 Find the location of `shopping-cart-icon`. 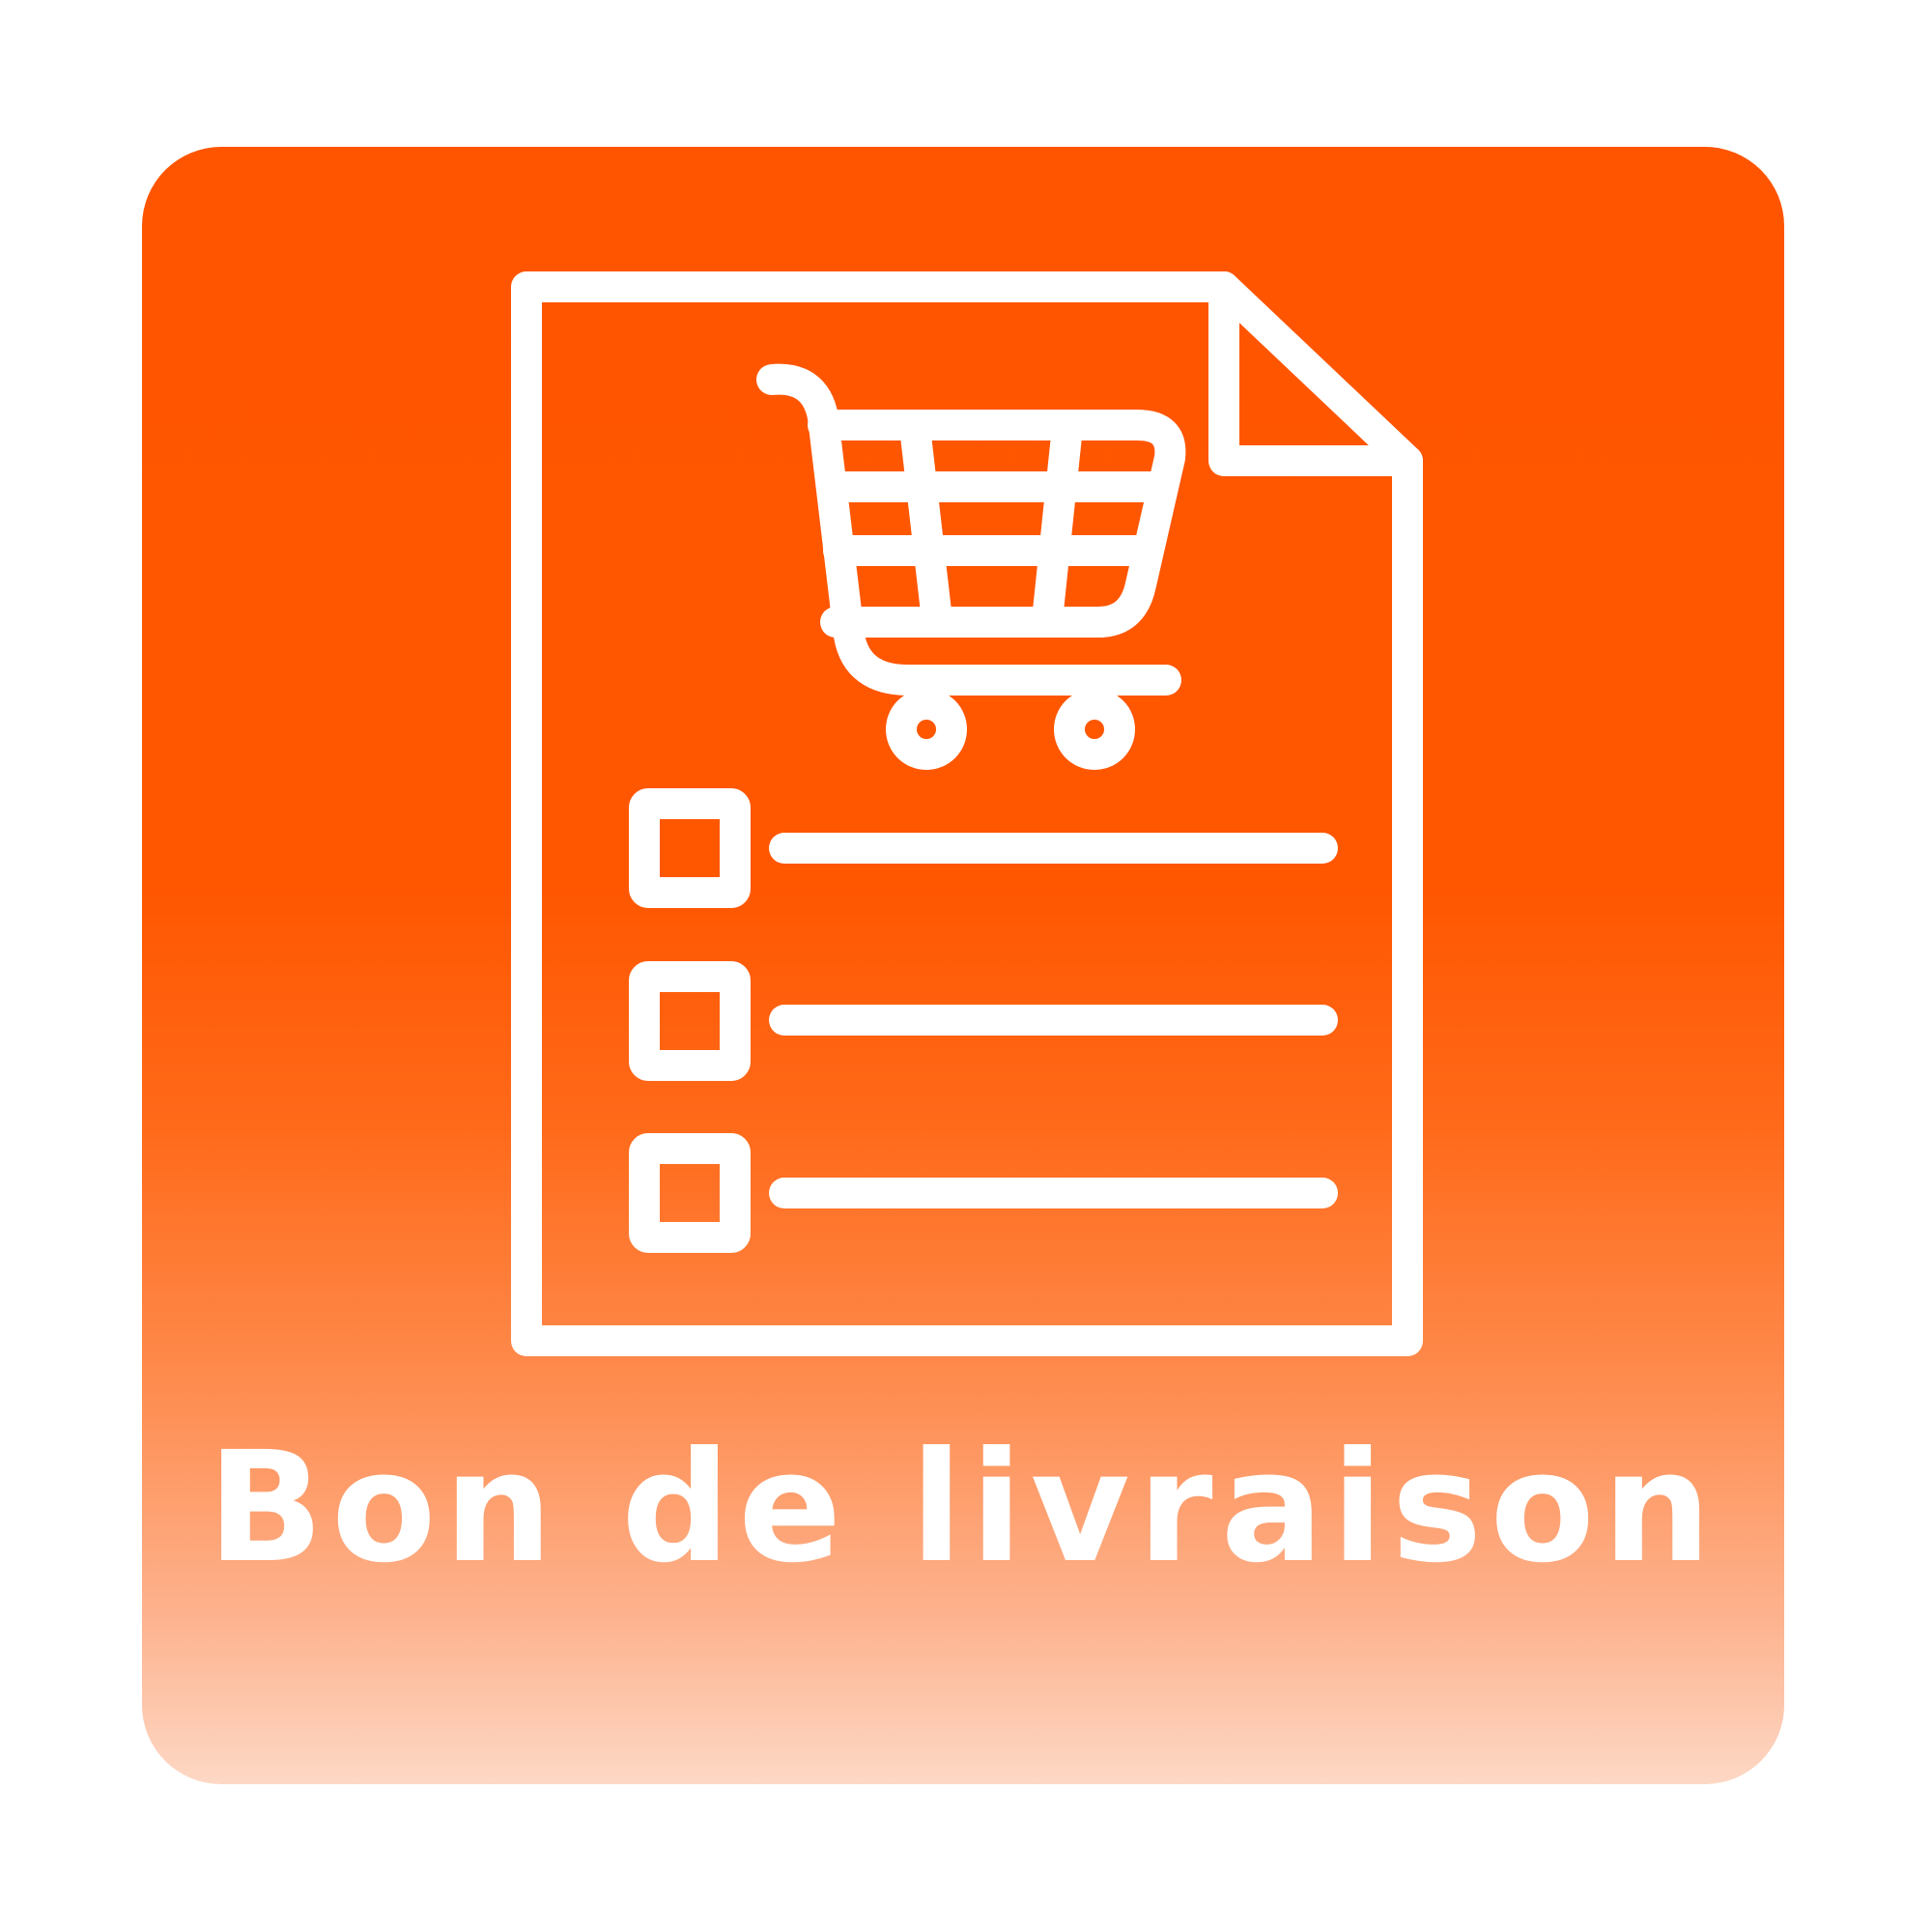

shopping-cart-icon is located at coordinates (971, 566).